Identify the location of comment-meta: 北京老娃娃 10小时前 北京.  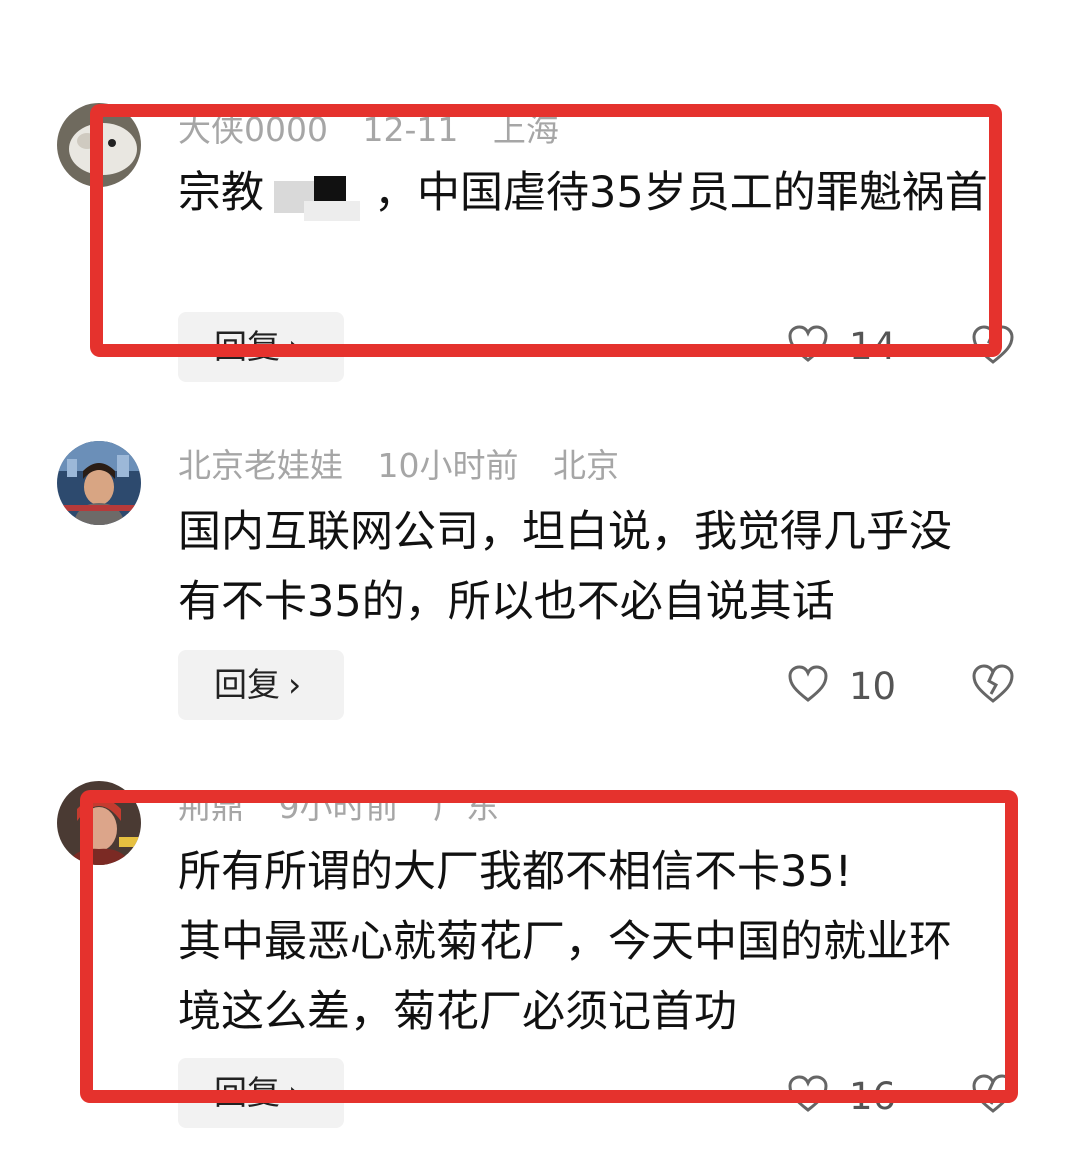
(410, 465).